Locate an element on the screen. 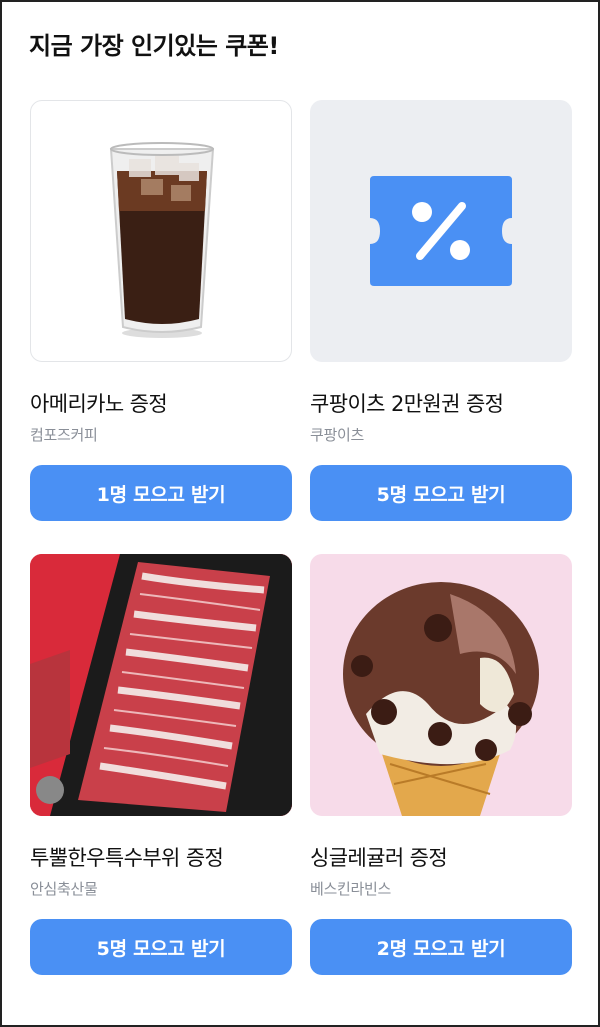 The image size is (600, 1027). coupon-name: 투뿔한우특수부위 증정 is located at coordinates (127, 858).